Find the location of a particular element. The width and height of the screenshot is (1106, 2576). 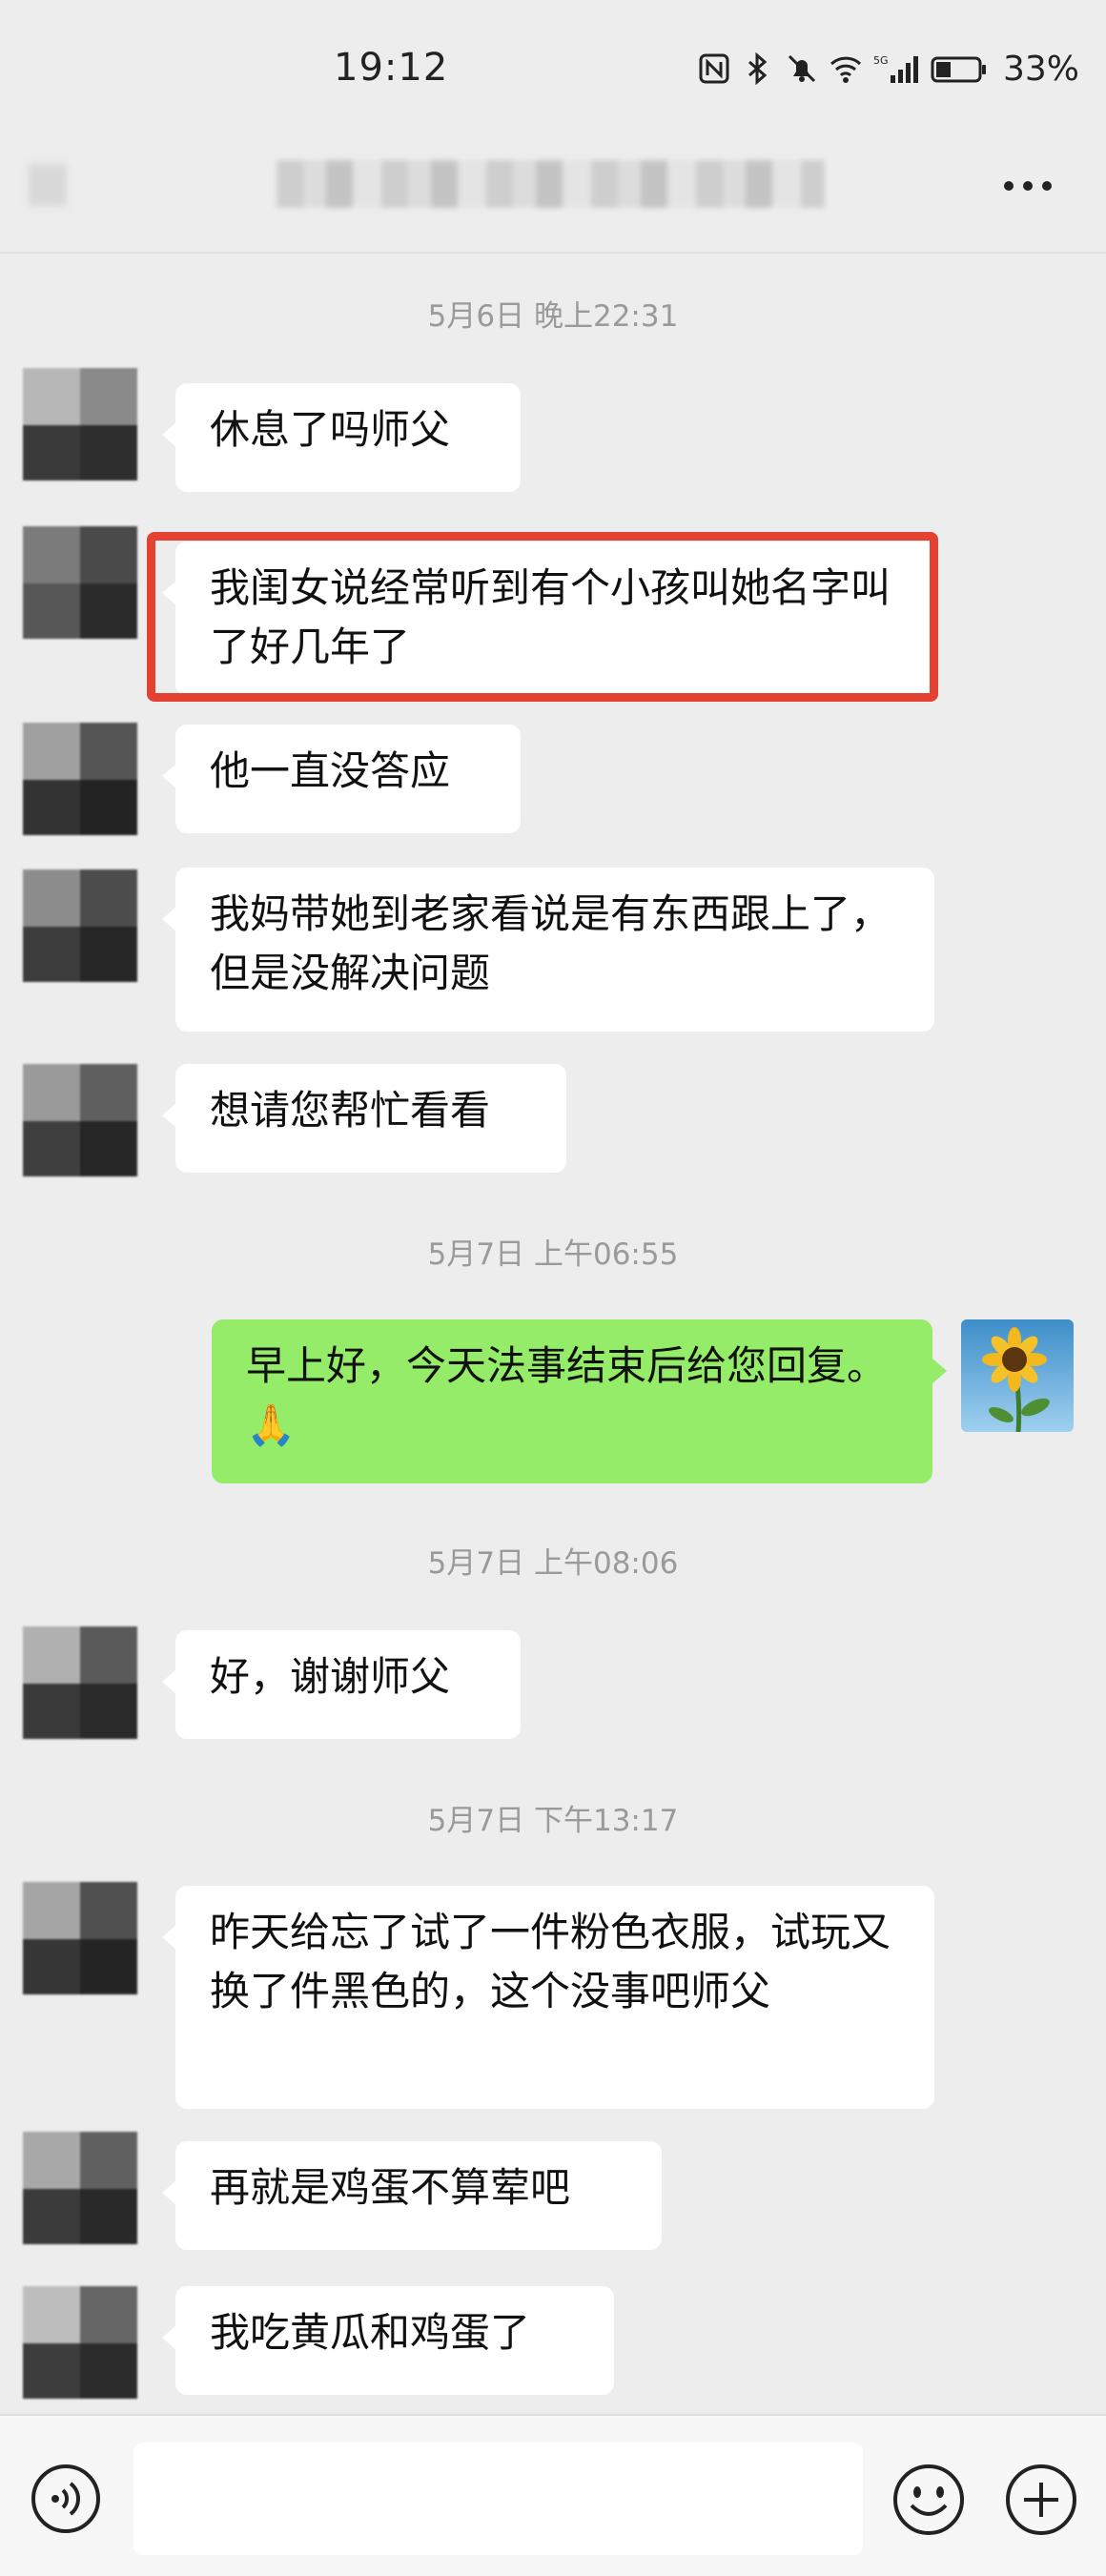

timestamp: 5月7日 下午13:17 is located at coordinates (553, 1821).